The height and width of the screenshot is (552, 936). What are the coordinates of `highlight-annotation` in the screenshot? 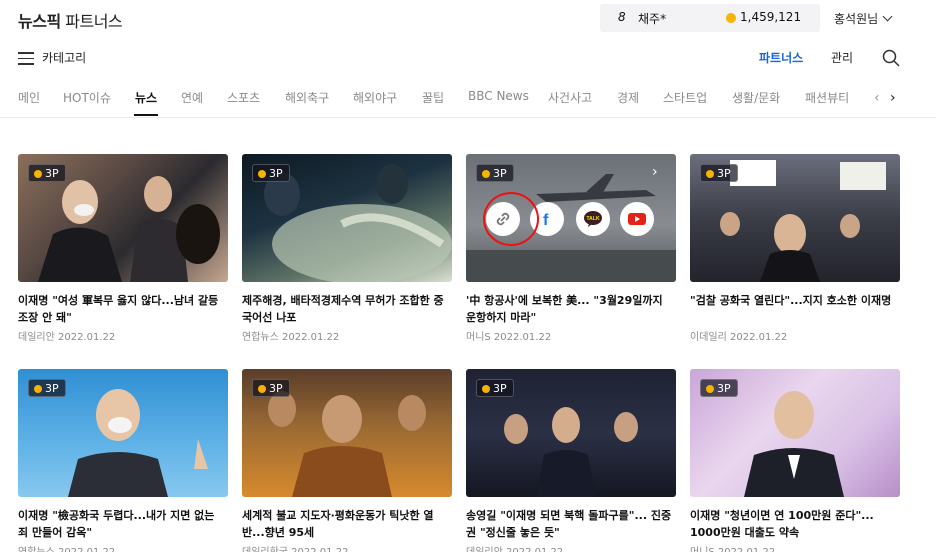 It's located at (511, 219).